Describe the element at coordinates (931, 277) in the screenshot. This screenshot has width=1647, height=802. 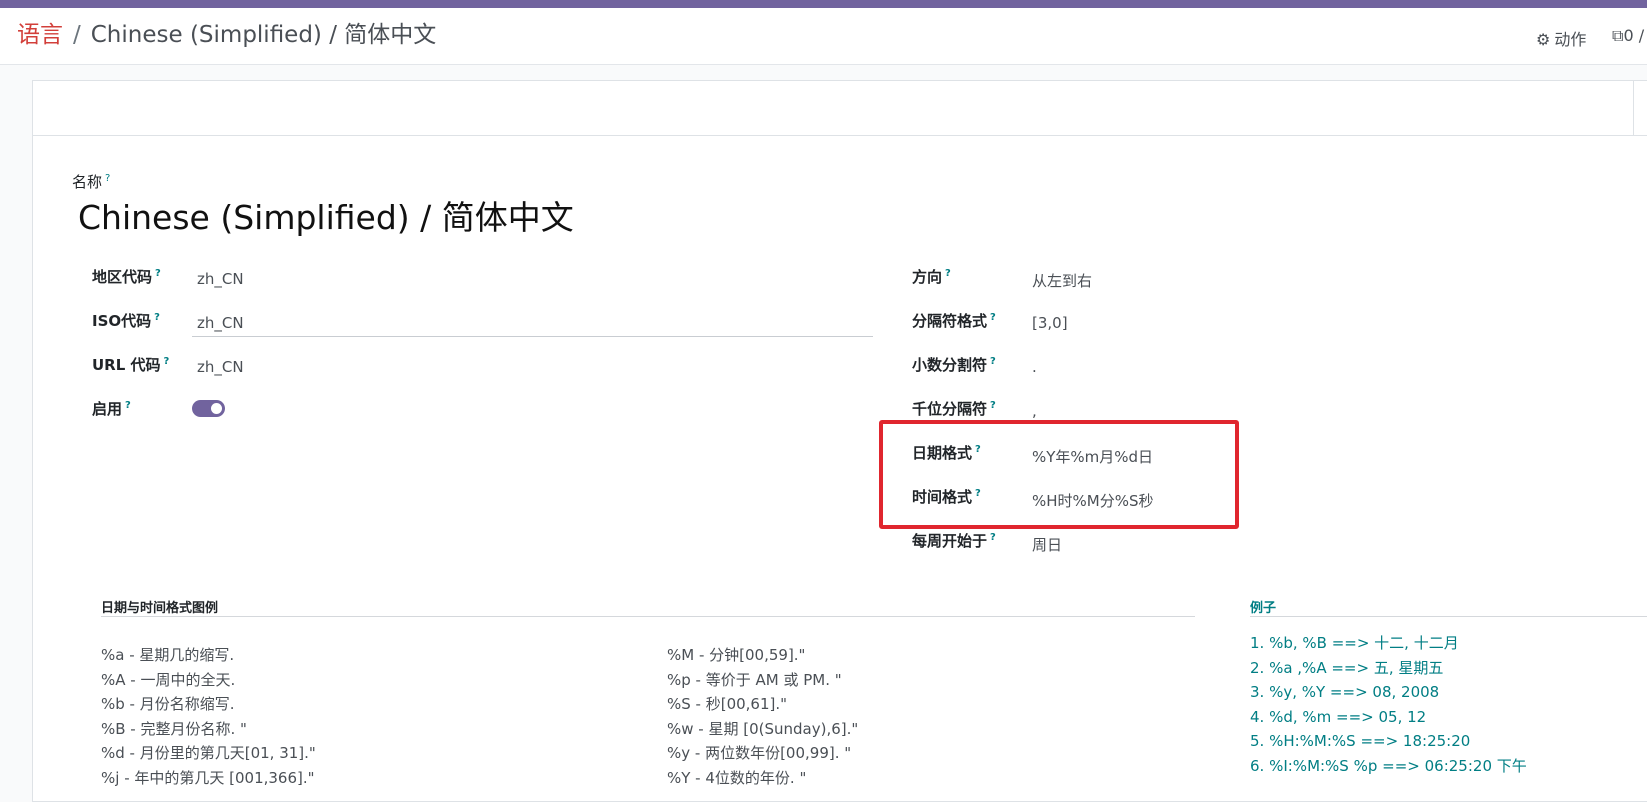
I see `field-label-direction: 方向?` at that location.